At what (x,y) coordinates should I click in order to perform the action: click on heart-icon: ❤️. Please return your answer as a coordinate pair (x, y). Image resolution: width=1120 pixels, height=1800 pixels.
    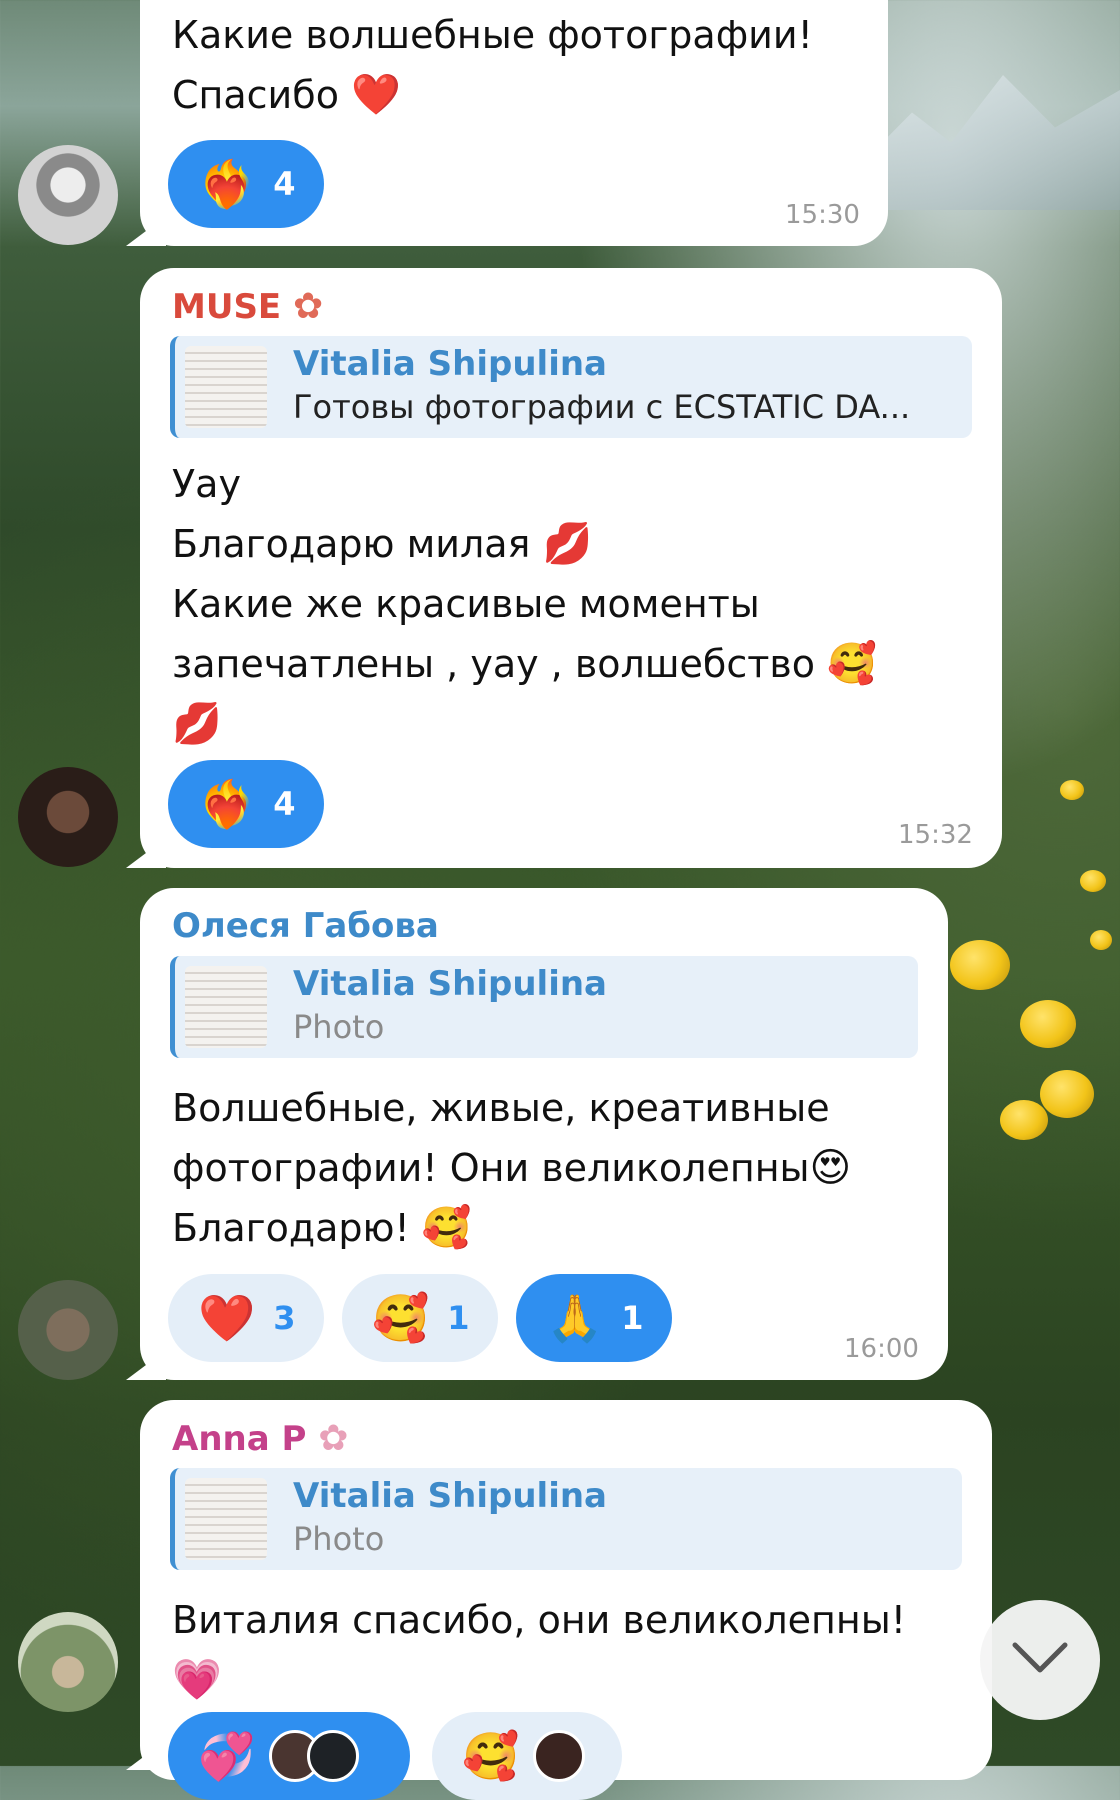
    Looking at the image, I should click on (227, 1318).